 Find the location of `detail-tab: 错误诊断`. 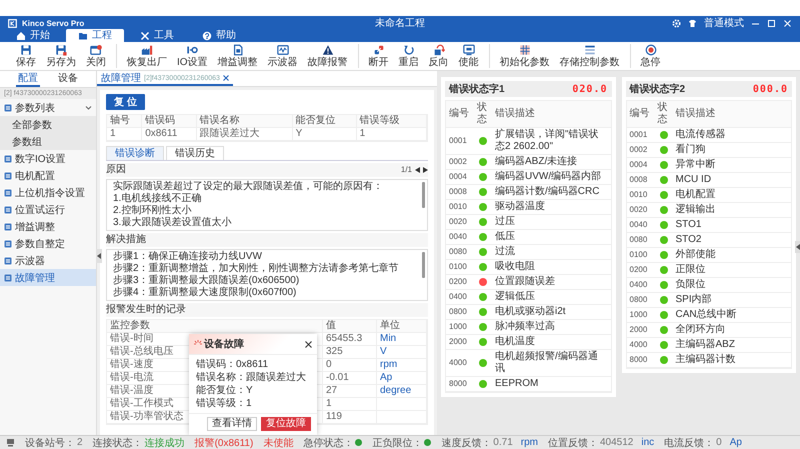

detail-tab: 错误诊断 is located at coordinates (135, 153).